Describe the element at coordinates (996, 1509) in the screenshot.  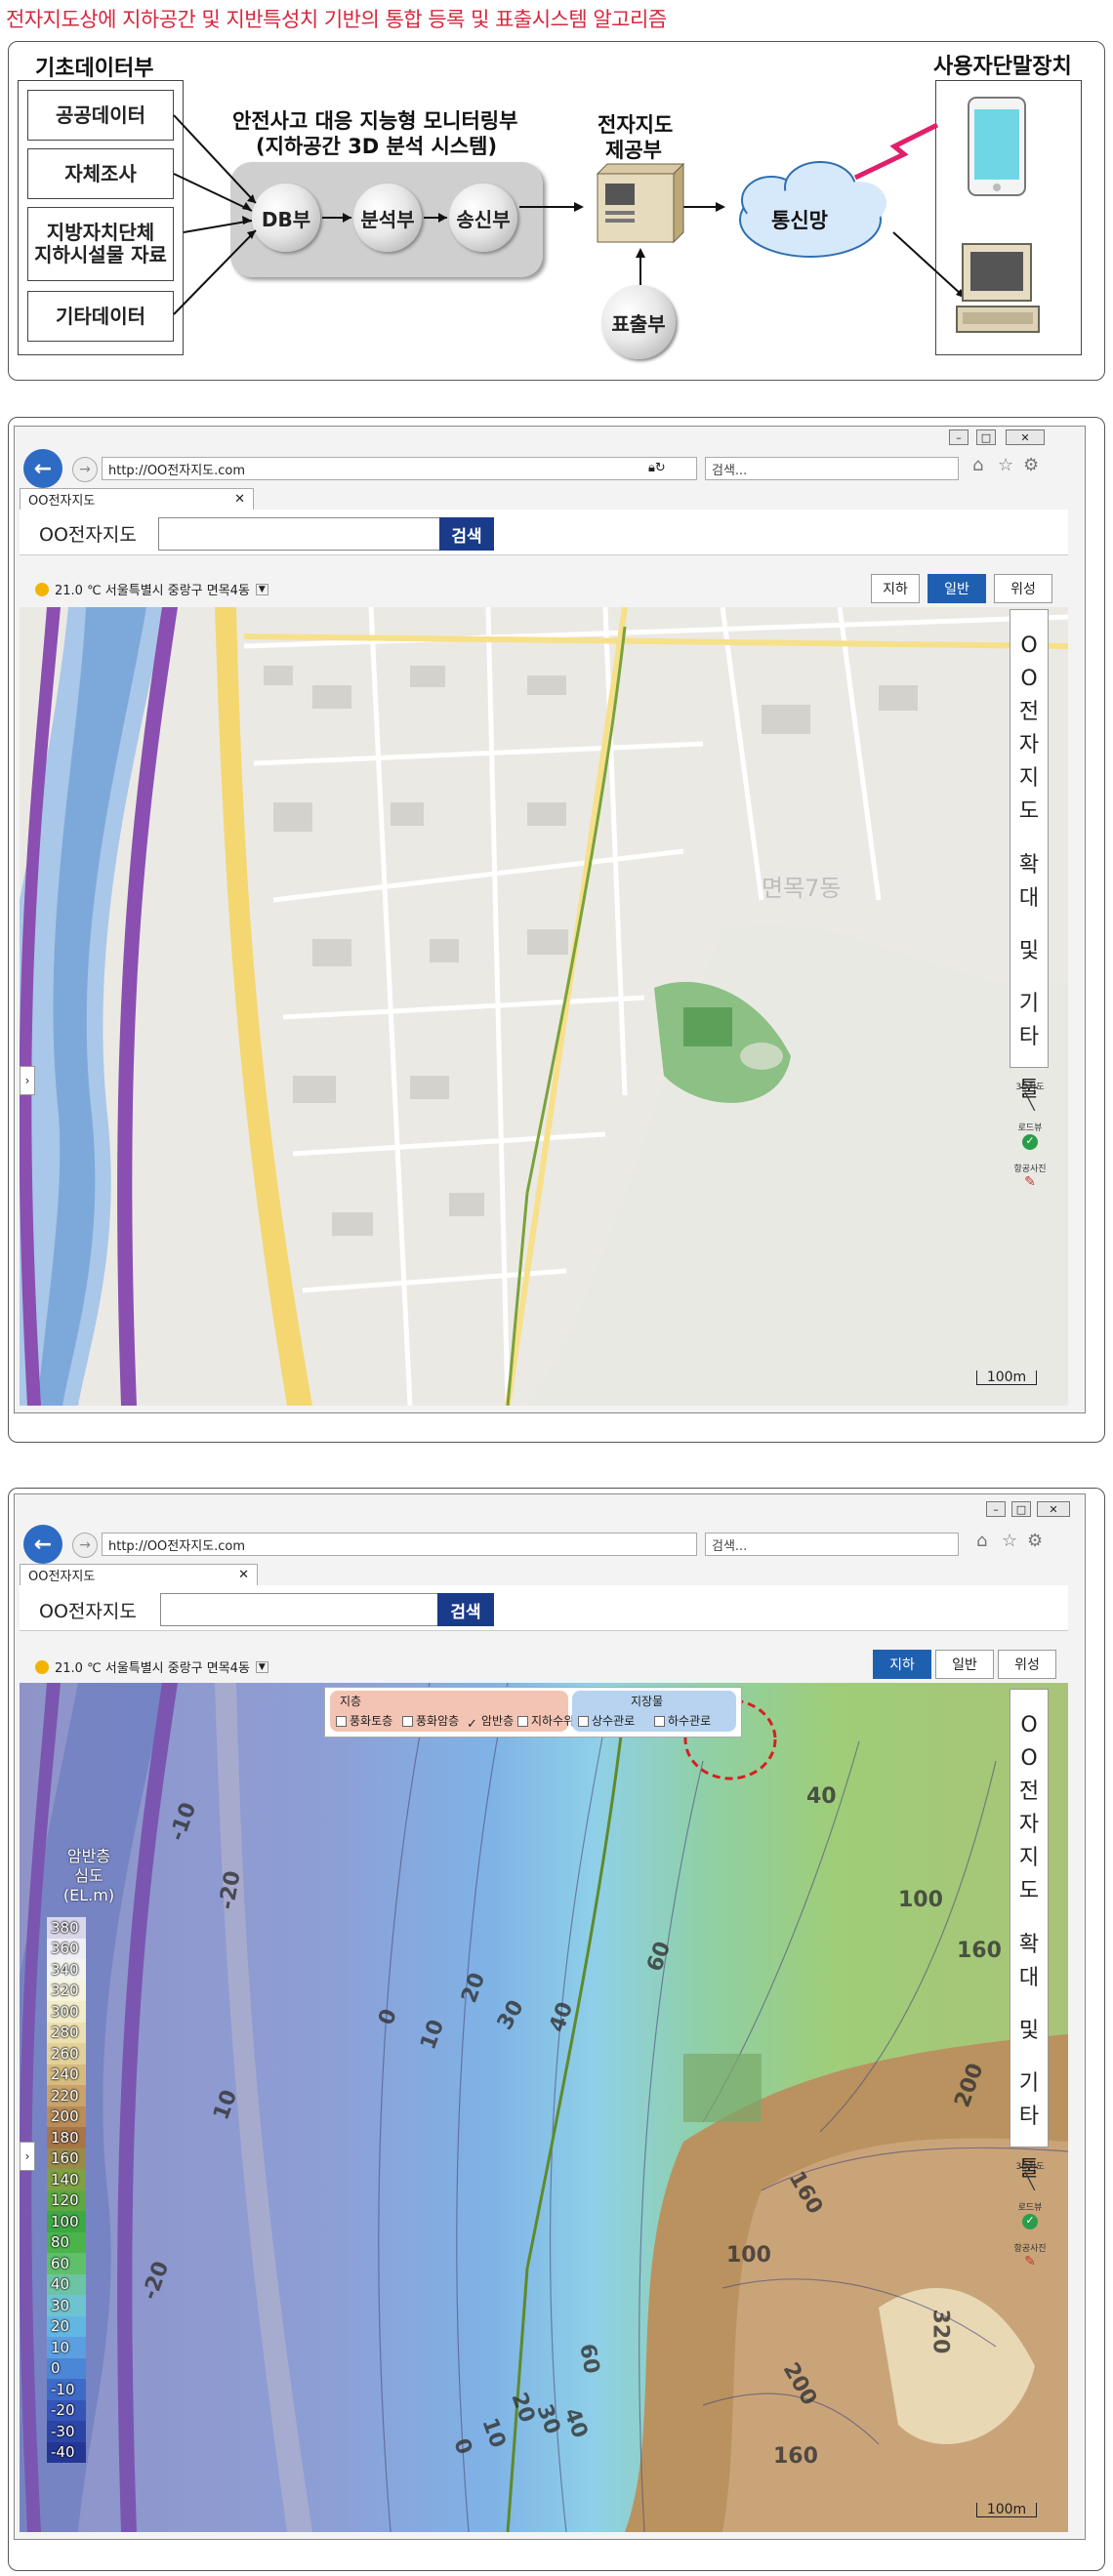
I see `minimize-button-2: –` at that location.